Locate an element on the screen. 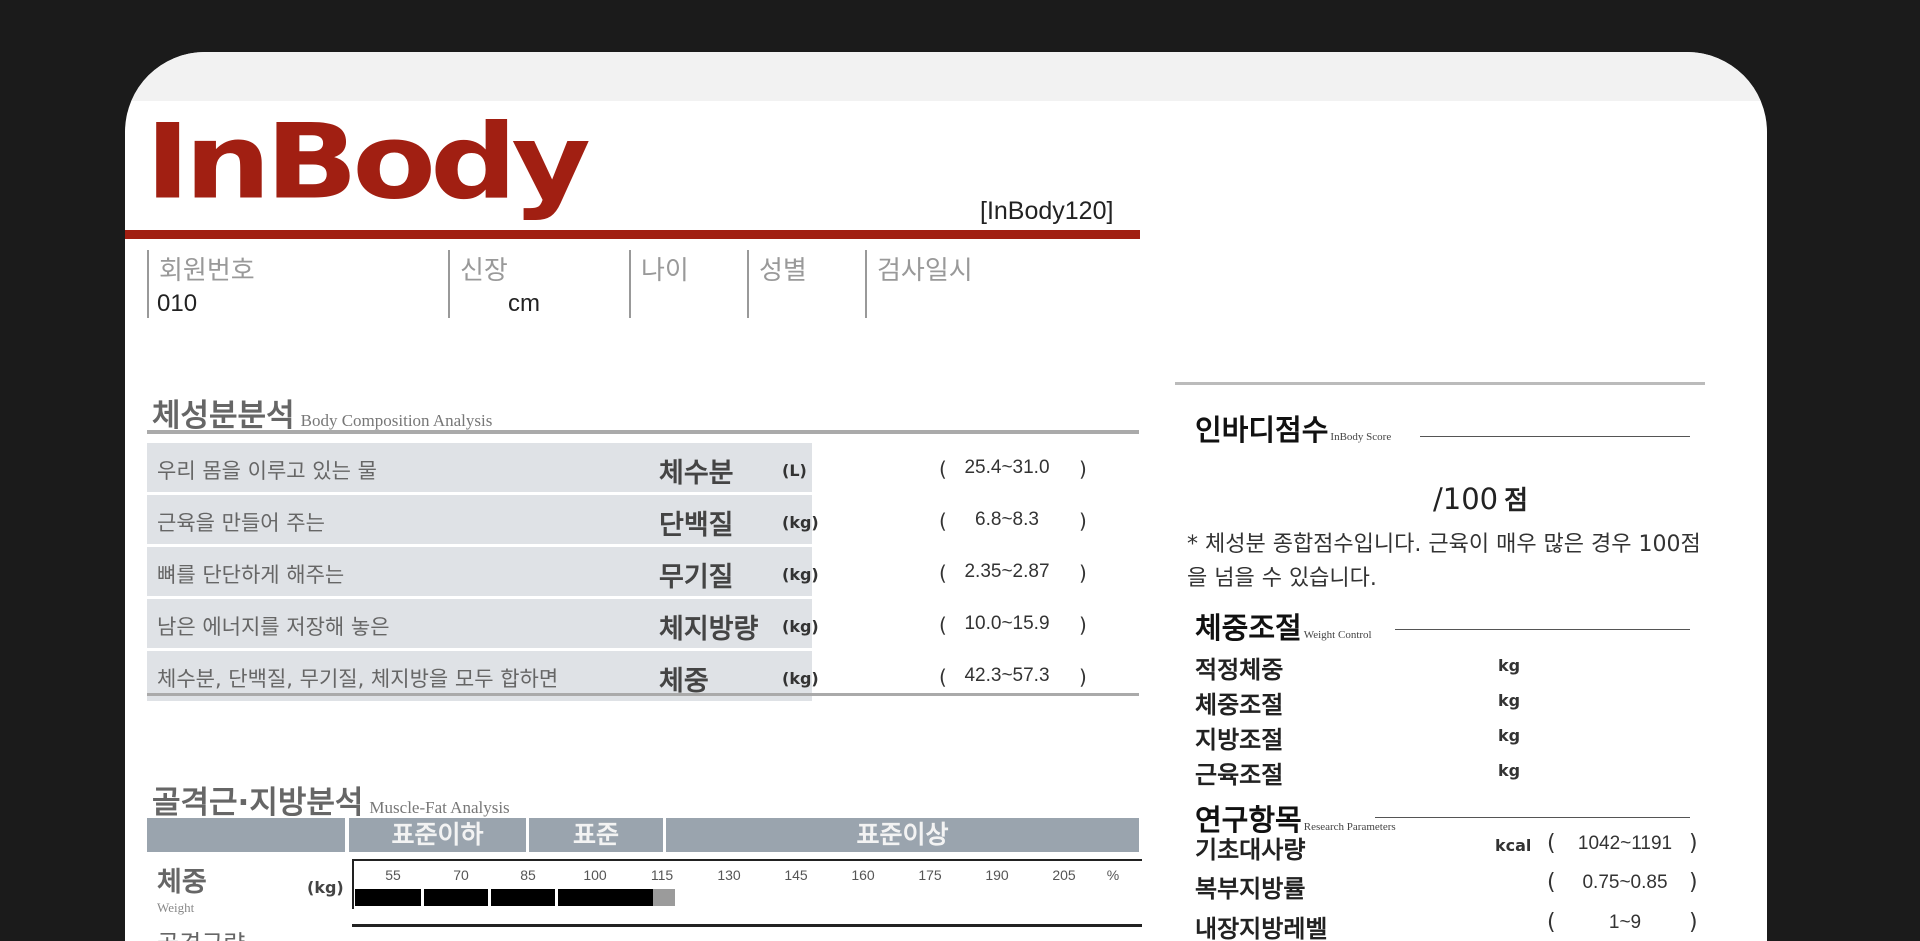  weight-control-label: 근육조절 is located at coordinates (1239, 775).